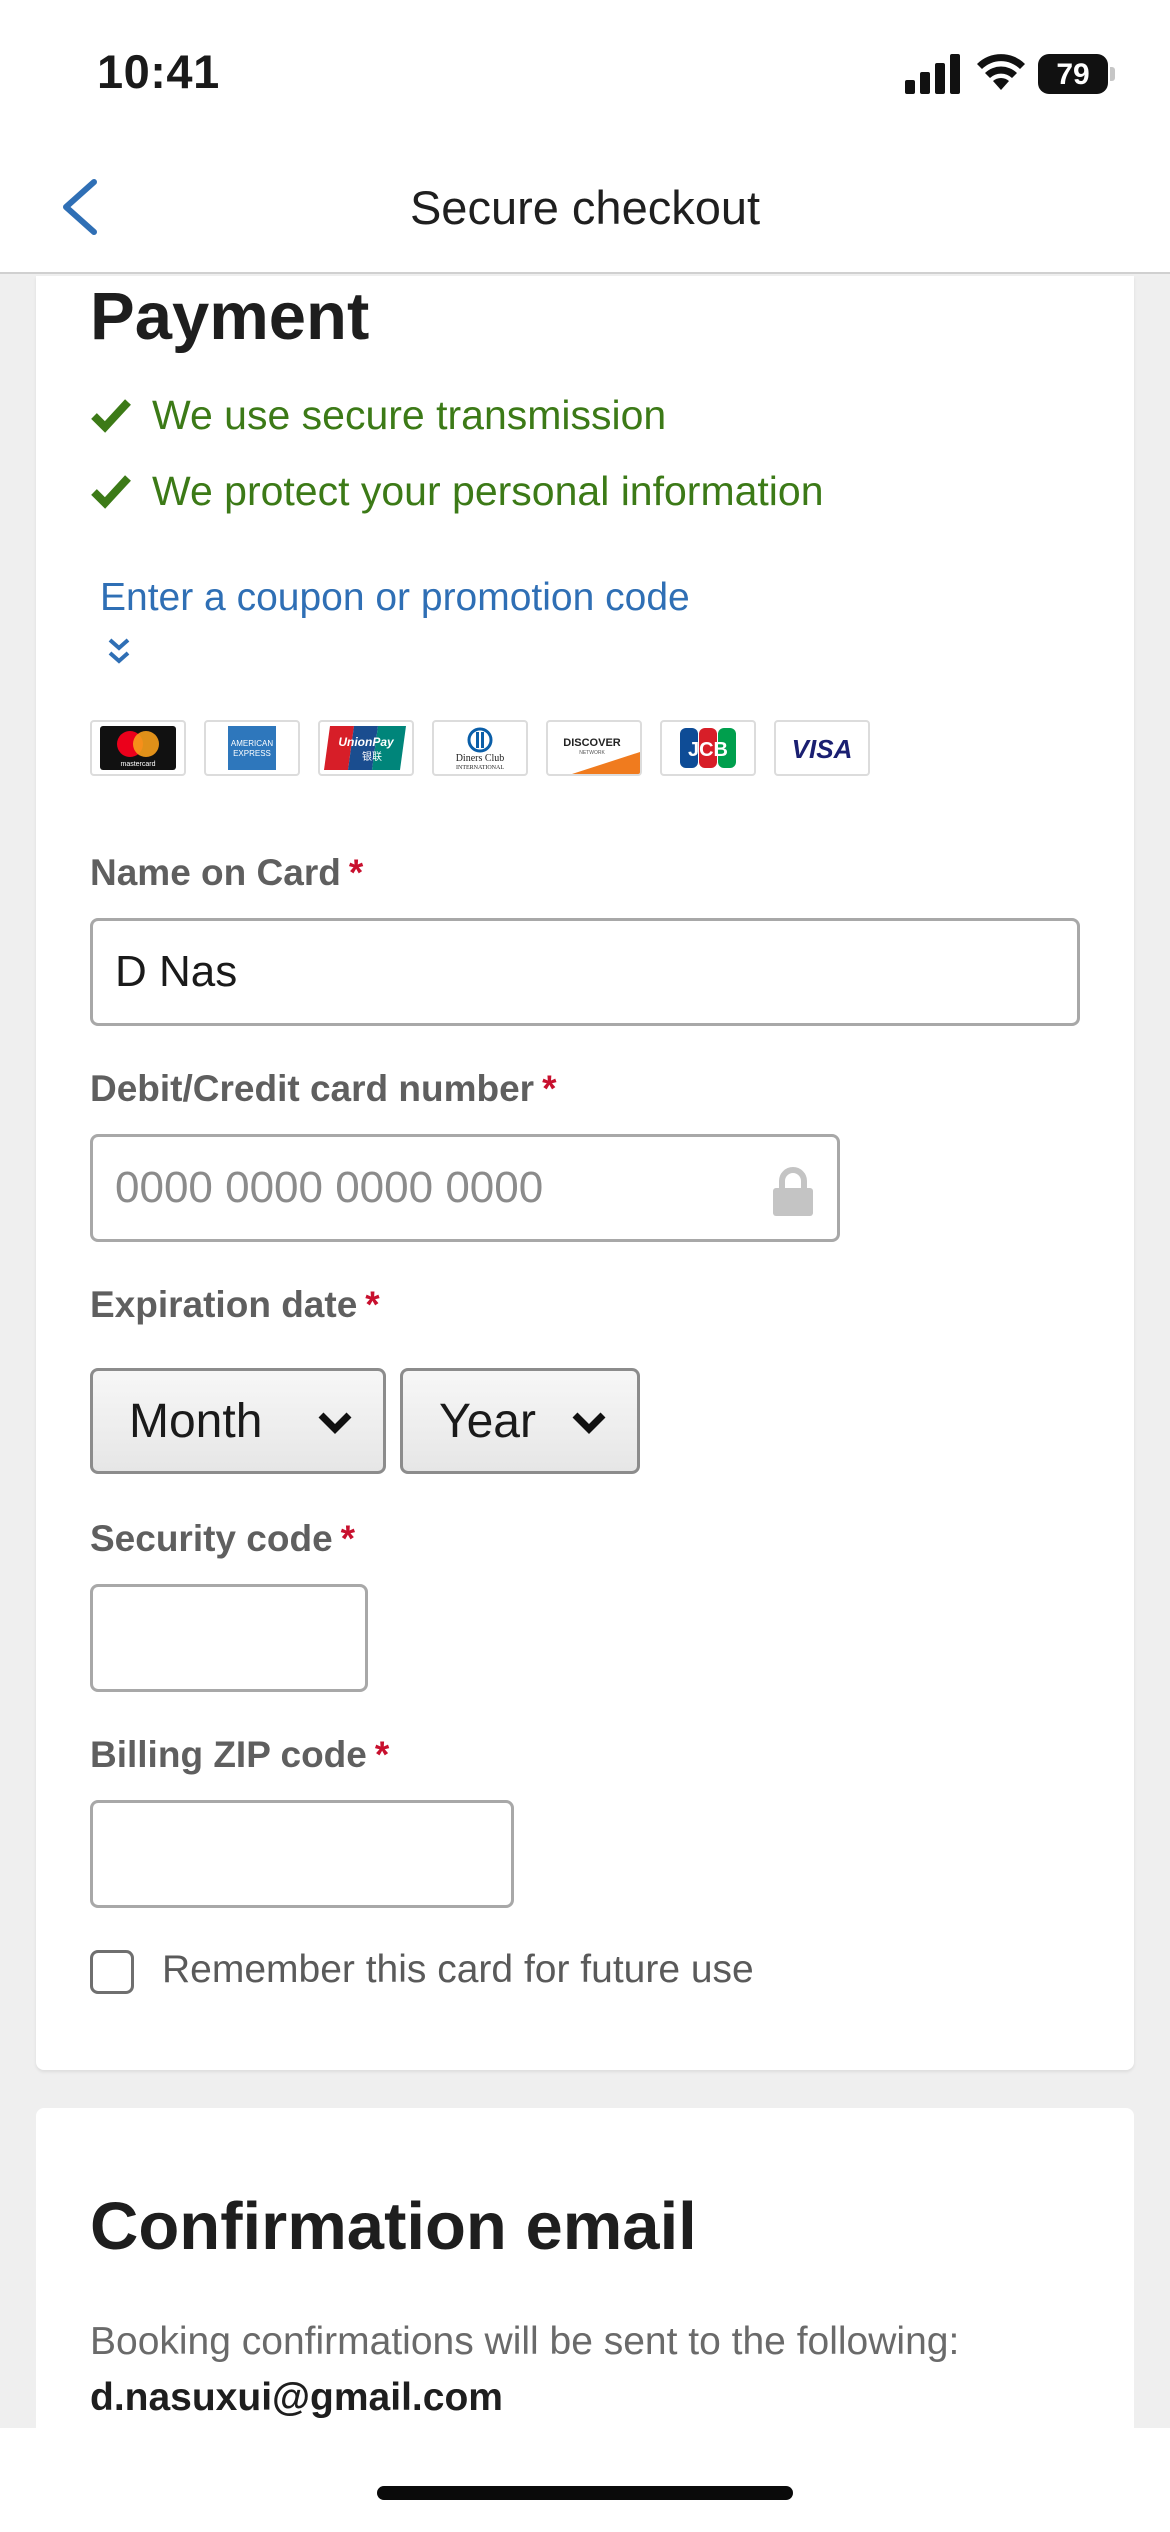  What do you see at coordinates (302, 1854) in the screenshot?
I see `billing-zip-input` at bounding box center [302, 1854].